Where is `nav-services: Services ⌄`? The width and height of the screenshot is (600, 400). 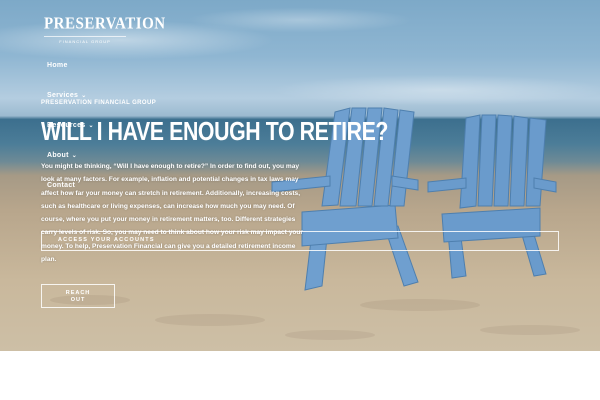
nav-services: Services ⌄ is located at coordinates (67, 95).